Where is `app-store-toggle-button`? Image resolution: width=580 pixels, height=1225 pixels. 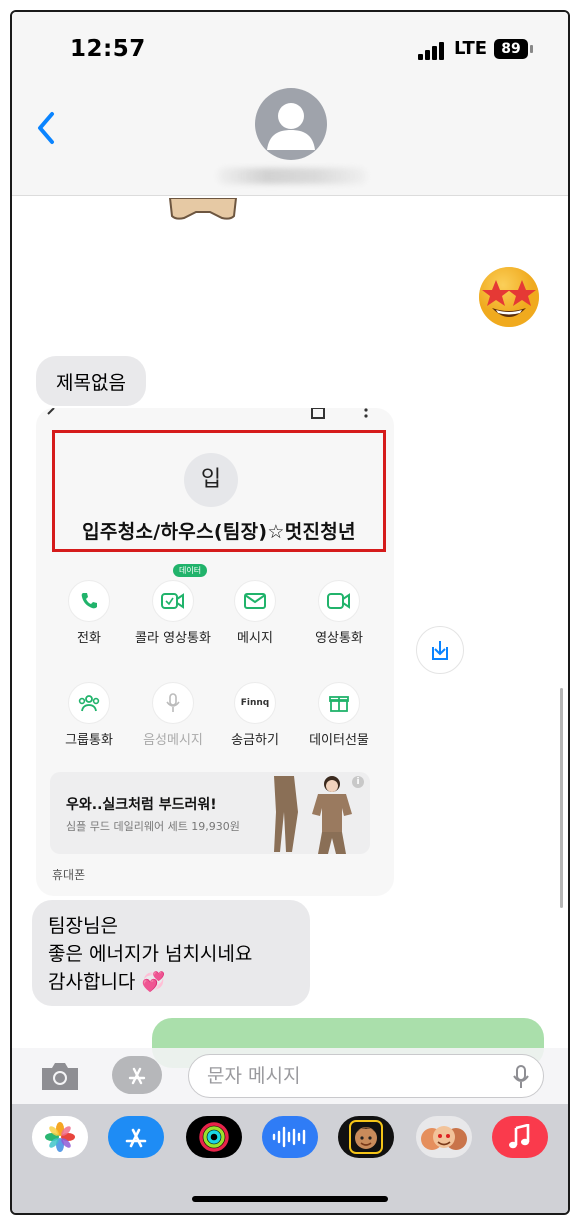
app-store-toggle-button is located at coordinates (137, 1075).